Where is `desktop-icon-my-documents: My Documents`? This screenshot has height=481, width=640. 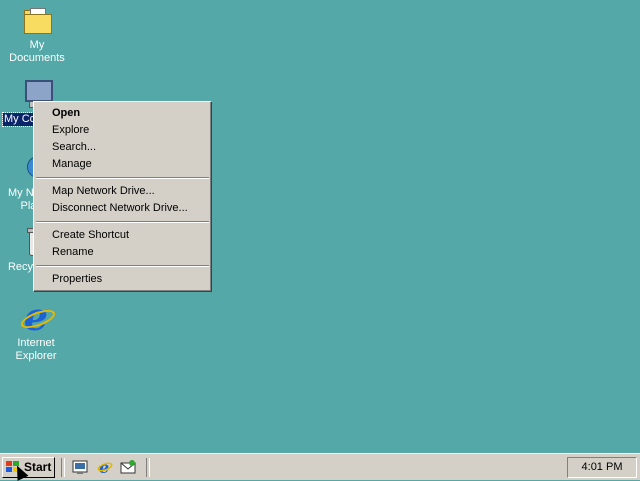
desktop-icon-my-documents: My Documents is located at coordinates (37, 34).